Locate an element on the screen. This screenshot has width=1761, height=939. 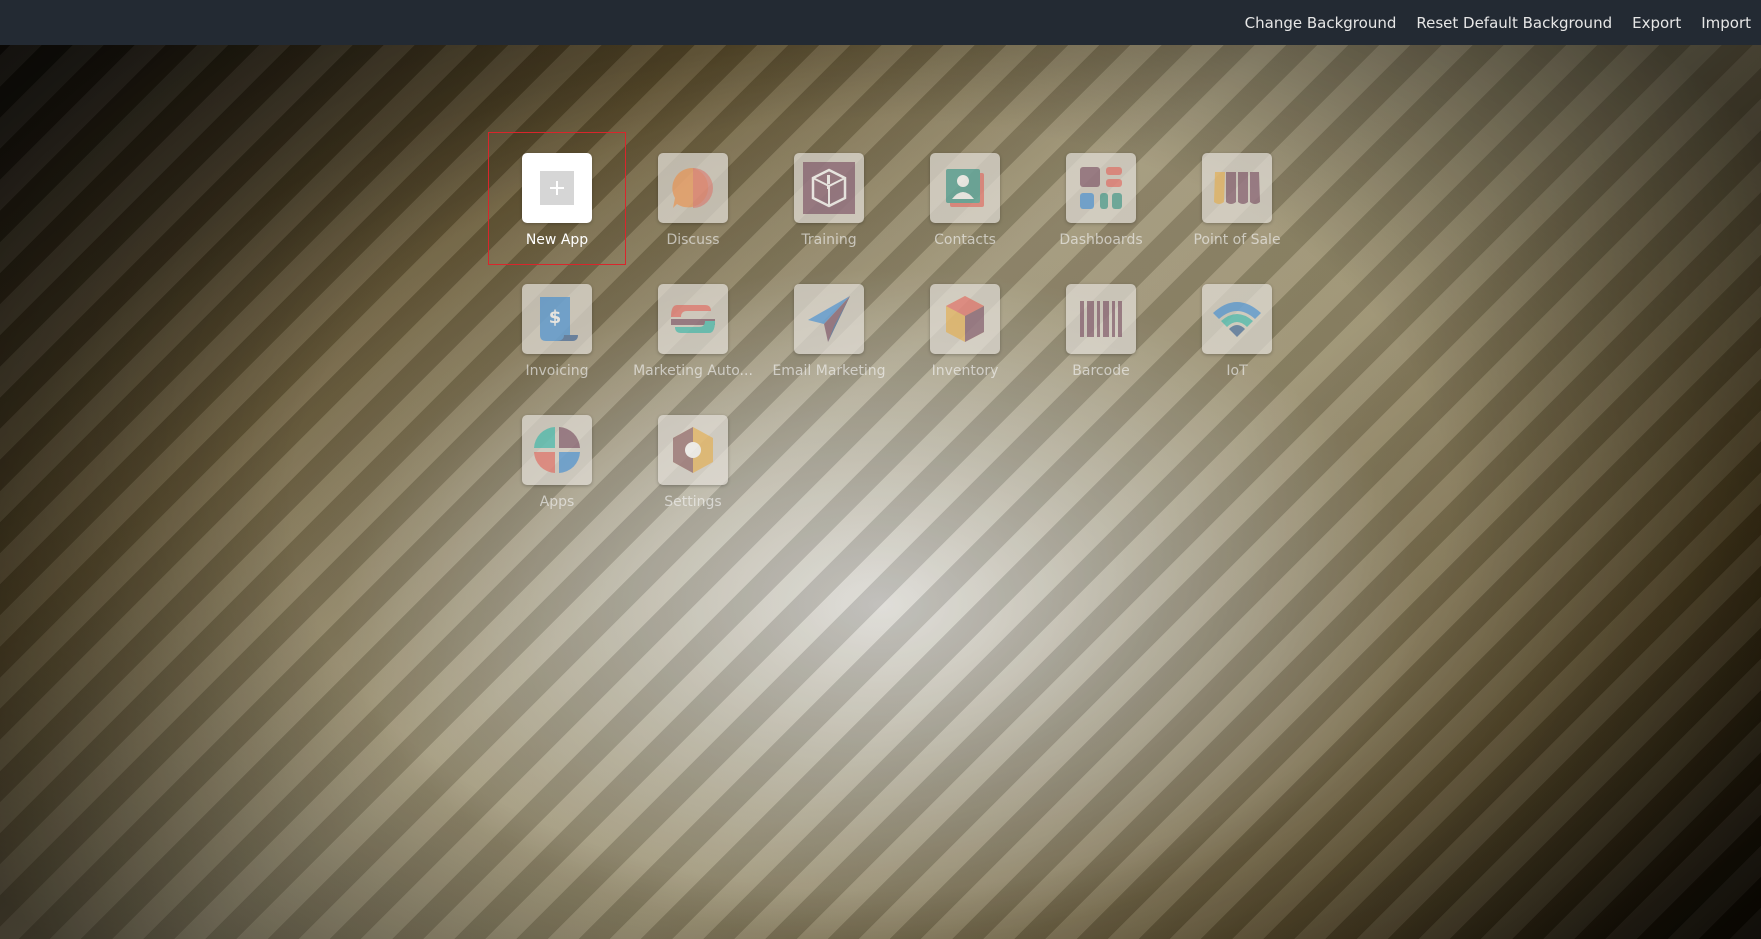
app-label: Inventory is located at coordinates (965, 371).